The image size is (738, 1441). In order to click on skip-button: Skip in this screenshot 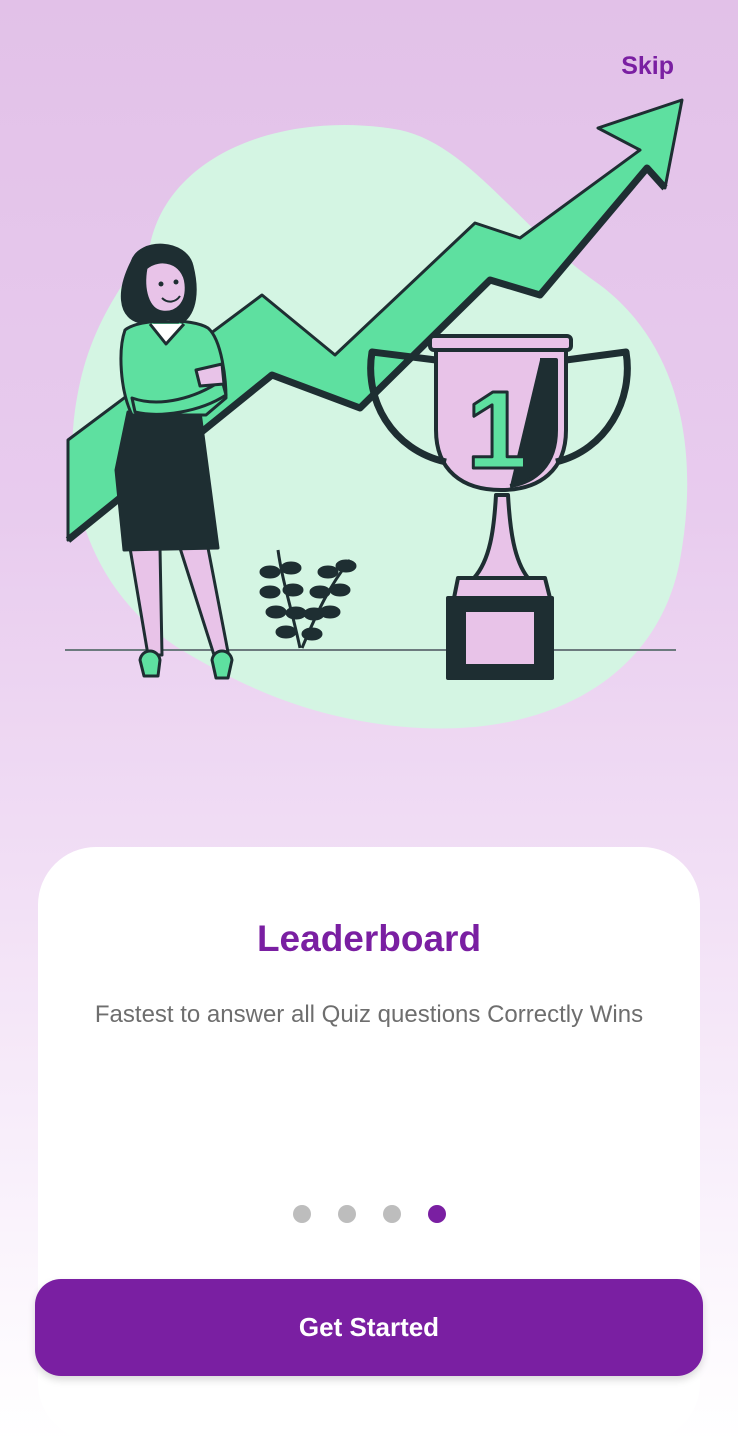, I will do `click(647, 66)`.